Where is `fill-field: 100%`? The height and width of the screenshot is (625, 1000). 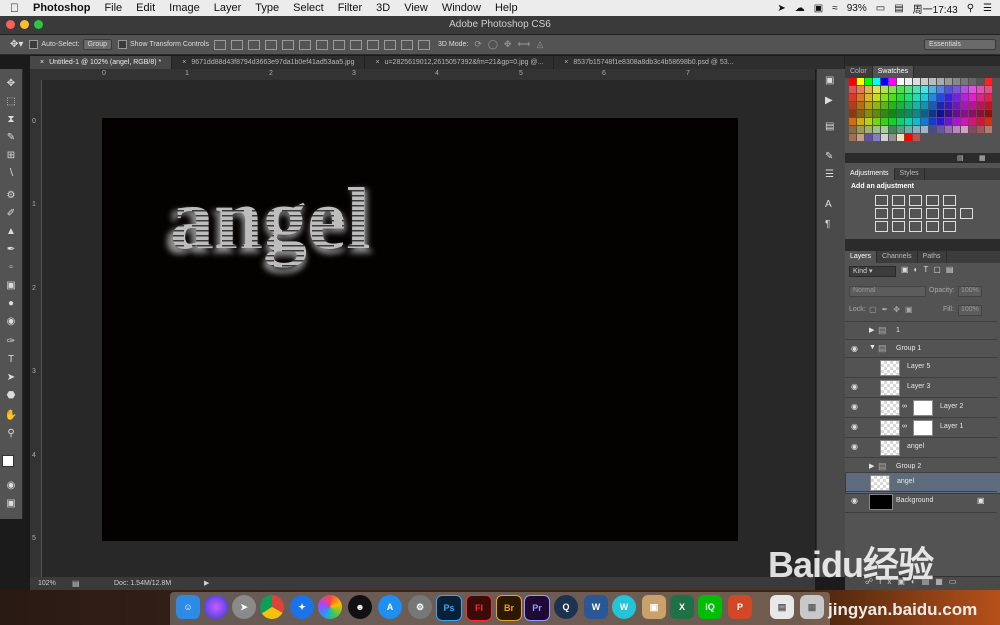
fill-field: 100% is located at coordinates (970, 310).